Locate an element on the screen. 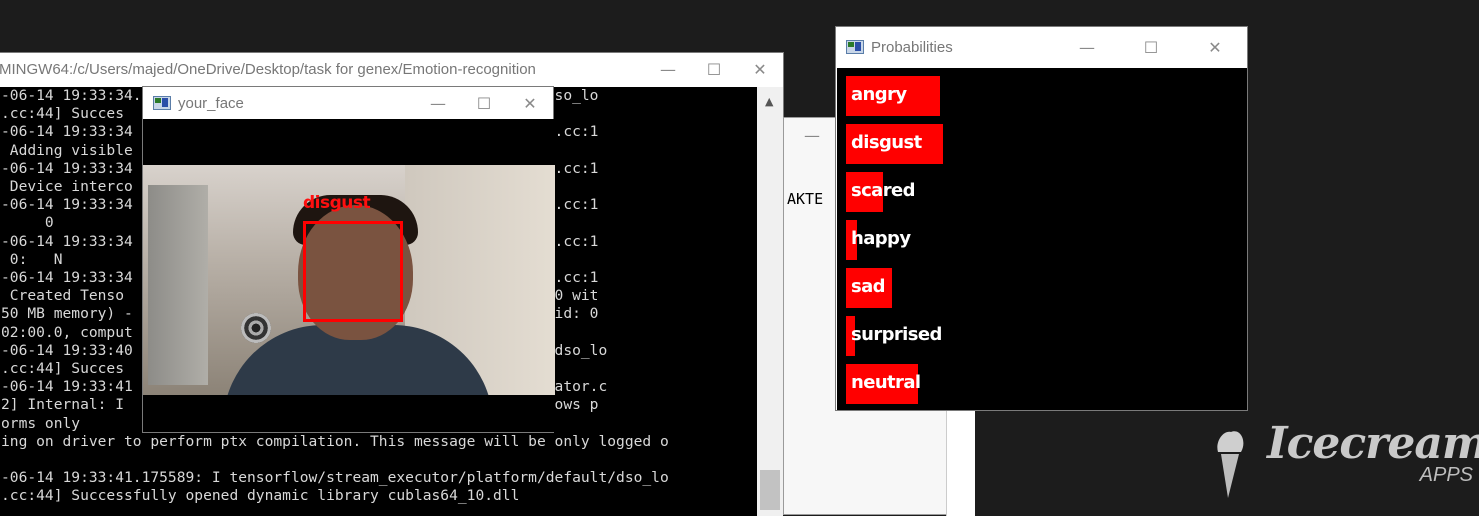  logo-sub: APPS is located at coordinates (1446, 475).